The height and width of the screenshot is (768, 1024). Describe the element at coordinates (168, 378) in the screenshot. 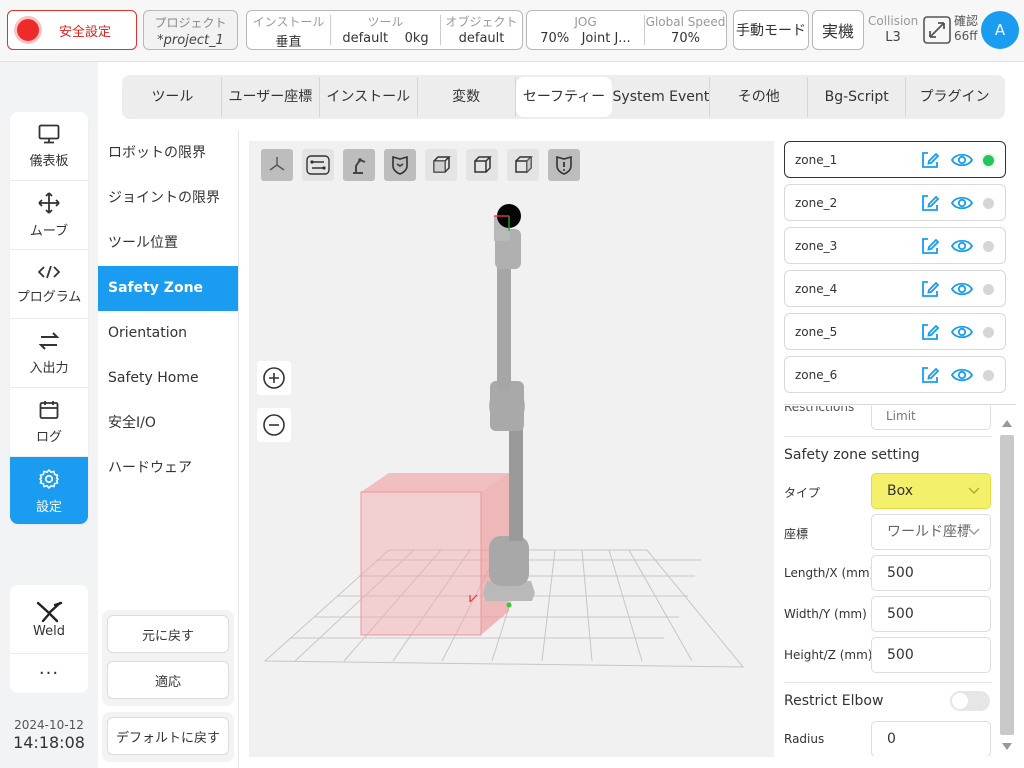

I see `submenu-safety-home: Safety Home` at that location.